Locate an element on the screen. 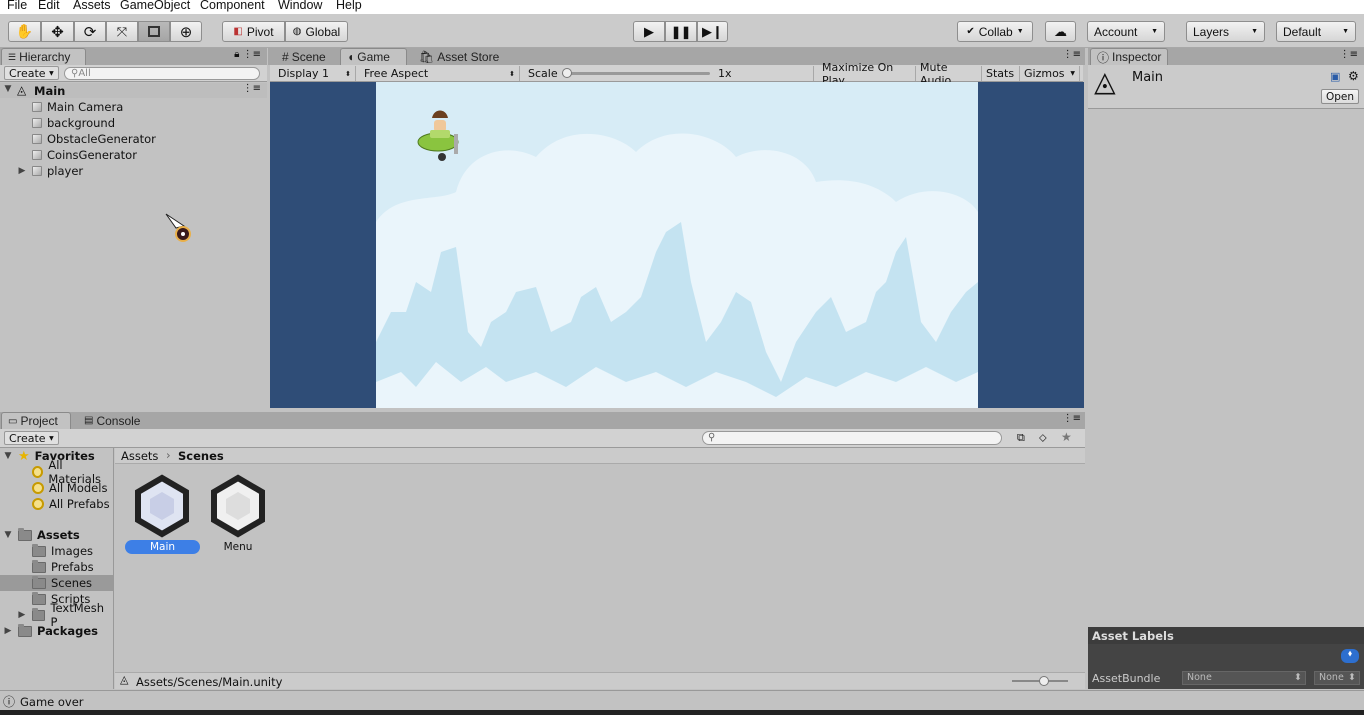 This screenshot has width=1364, height=715. open-button: Open is located at coordinates (1340, 96).